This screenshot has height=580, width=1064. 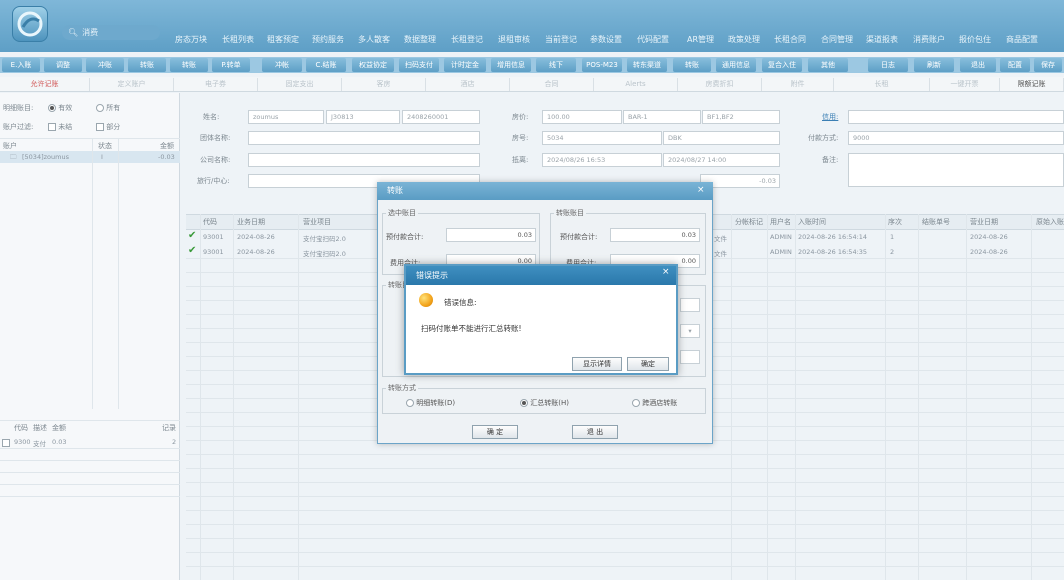 What do you see at coordinates (283, 39) in the screenshot?
I see `menu-item: 租客预定` at bounding box center [283, 39].